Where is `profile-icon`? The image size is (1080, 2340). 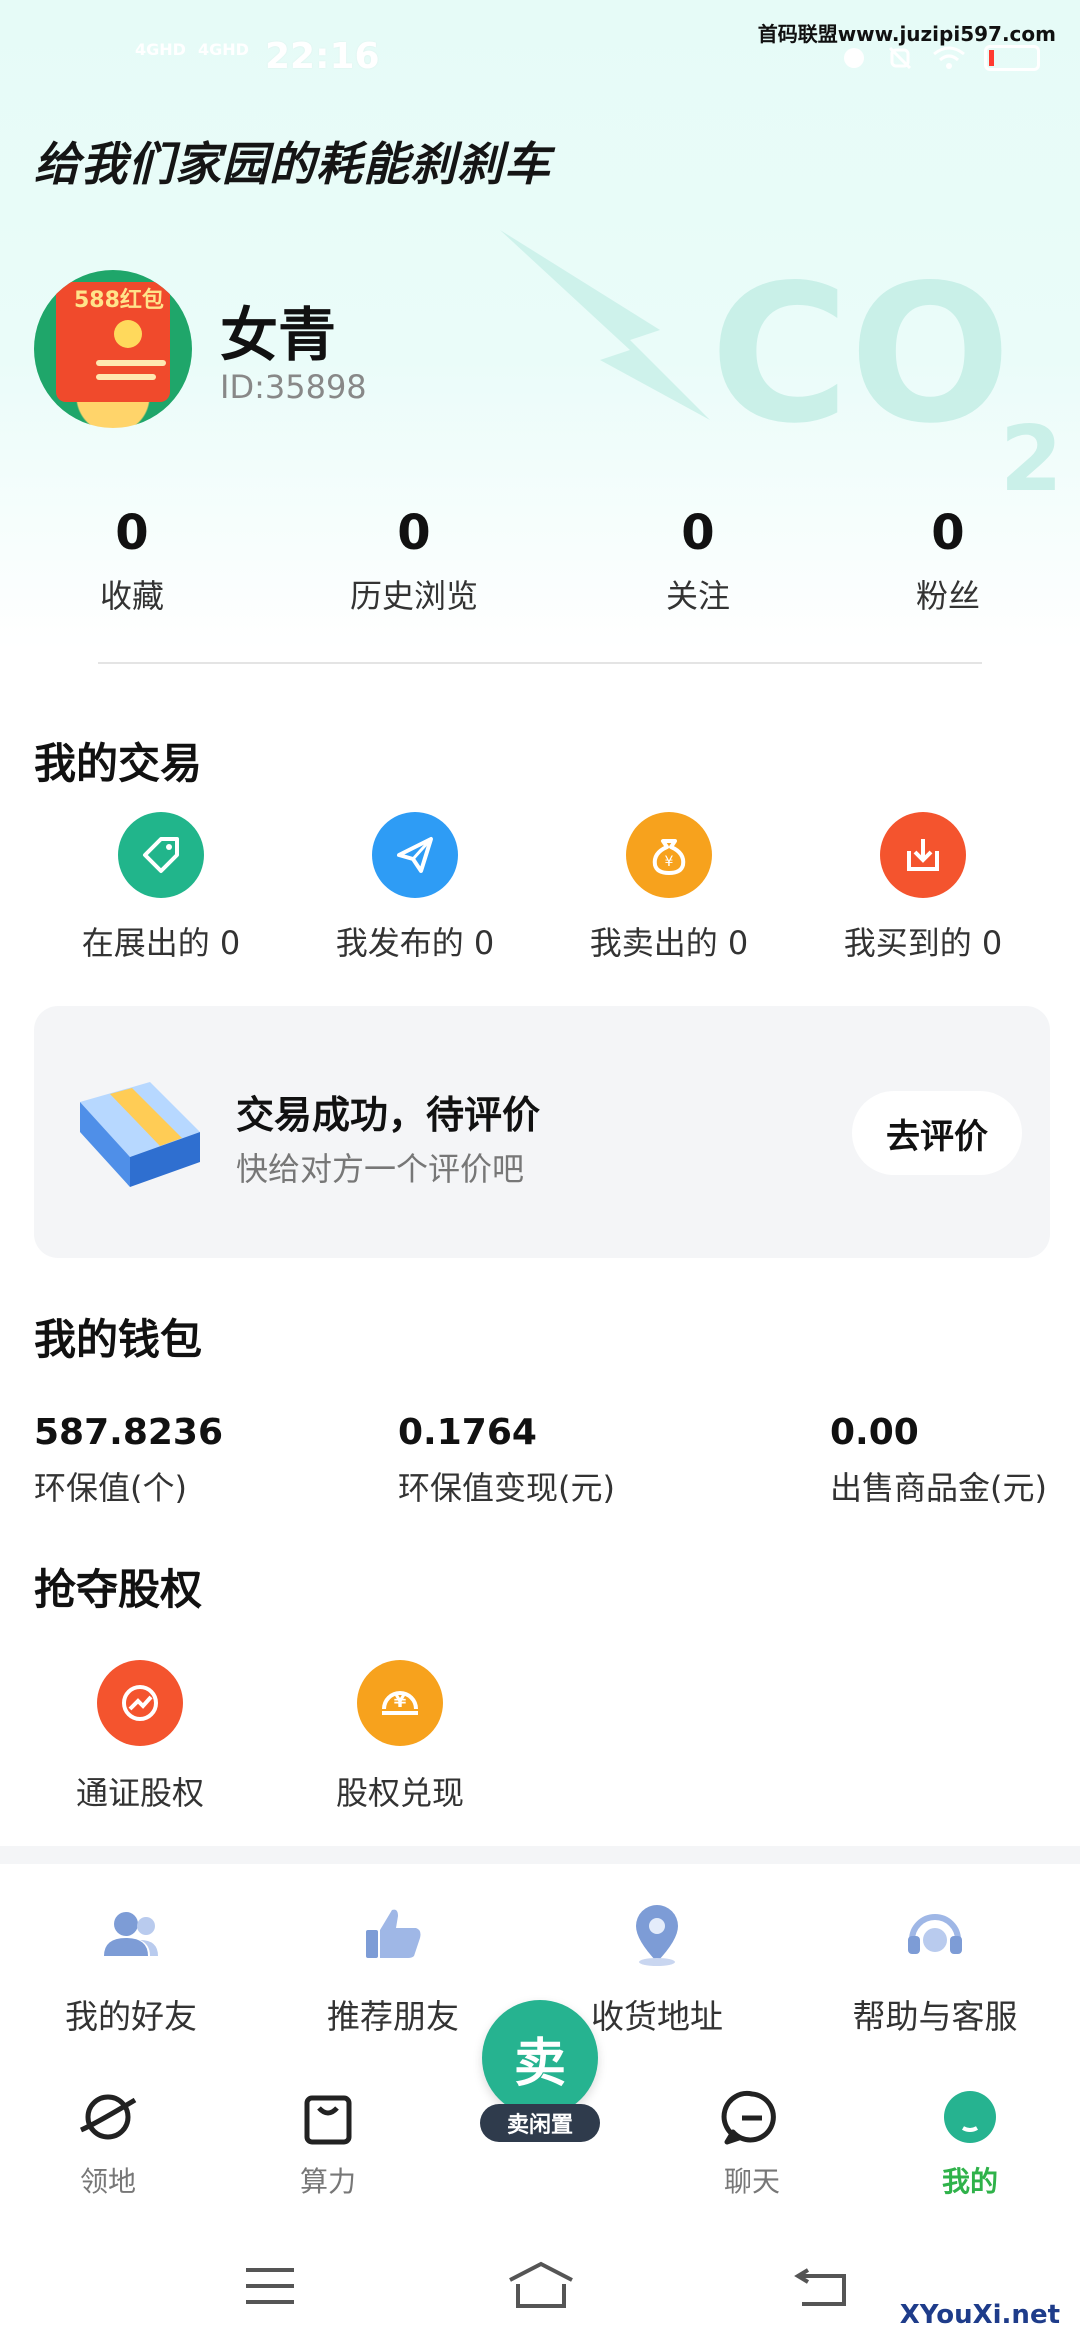 profile-icon is located at coordinates (970, 2117).